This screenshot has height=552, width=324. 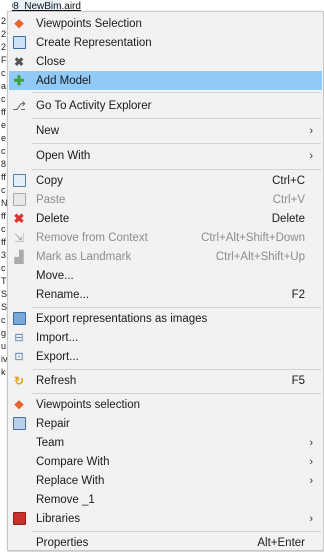 I want to click on menu-item-libraries: Libraries ›, so click(x=165, y=518).